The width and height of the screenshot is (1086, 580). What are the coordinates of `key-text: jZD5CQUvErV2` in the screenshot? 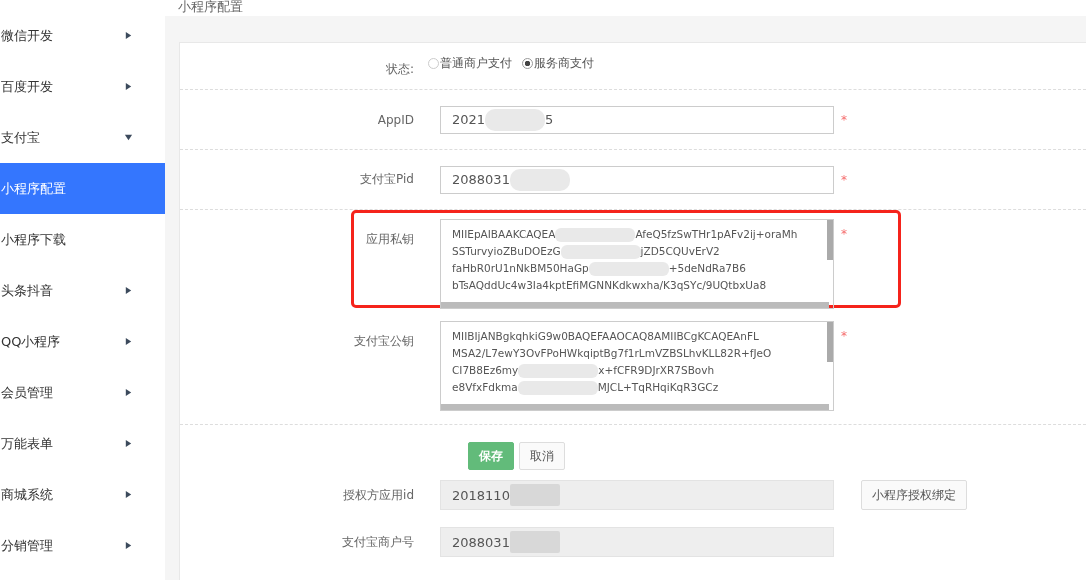 It's located at (680, 251).